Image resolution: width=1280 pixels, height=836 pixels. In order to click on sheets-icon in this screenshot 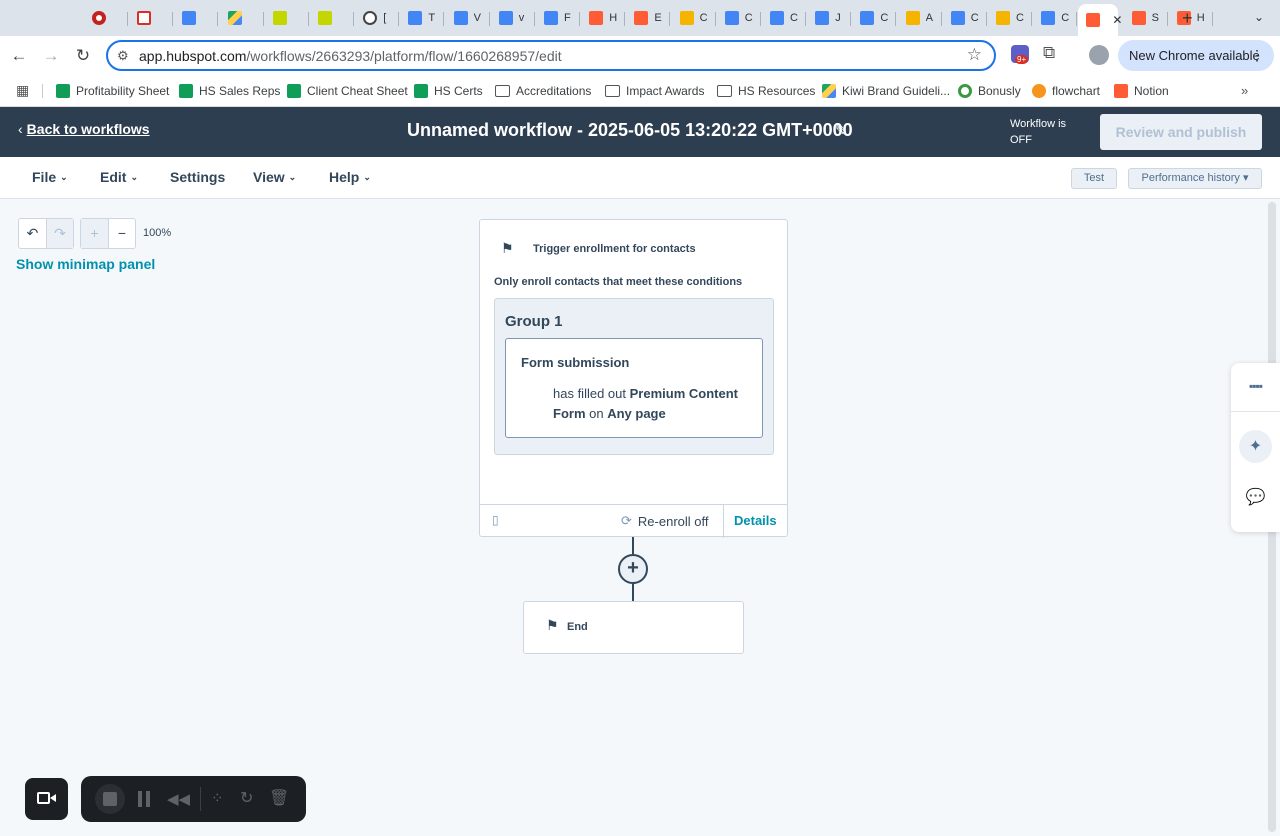, I will do `click(294, 91)`.